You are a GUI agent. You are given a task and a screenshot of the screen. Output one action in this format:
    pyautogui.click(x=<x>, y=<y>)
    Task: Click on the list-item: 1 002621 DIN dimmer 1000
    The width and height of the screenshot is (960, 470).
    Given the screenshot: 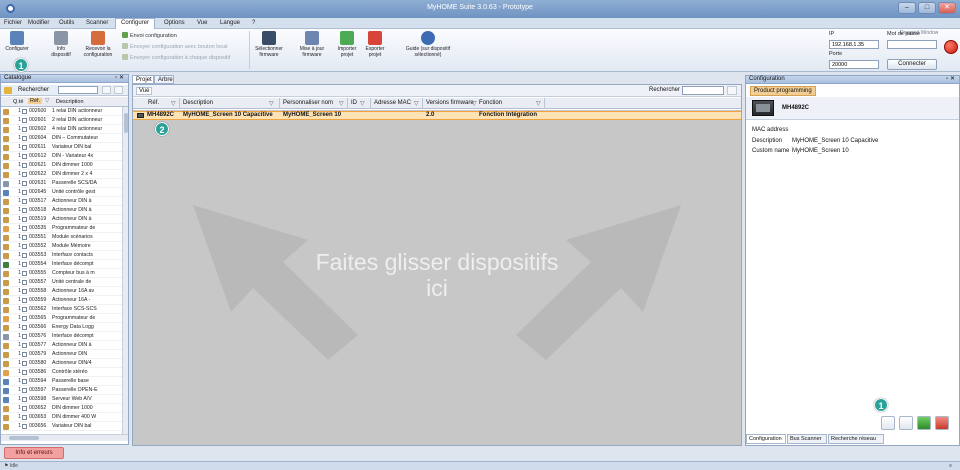 What is the action you would take?
    pyautogui.click(x=61, y=166)
    